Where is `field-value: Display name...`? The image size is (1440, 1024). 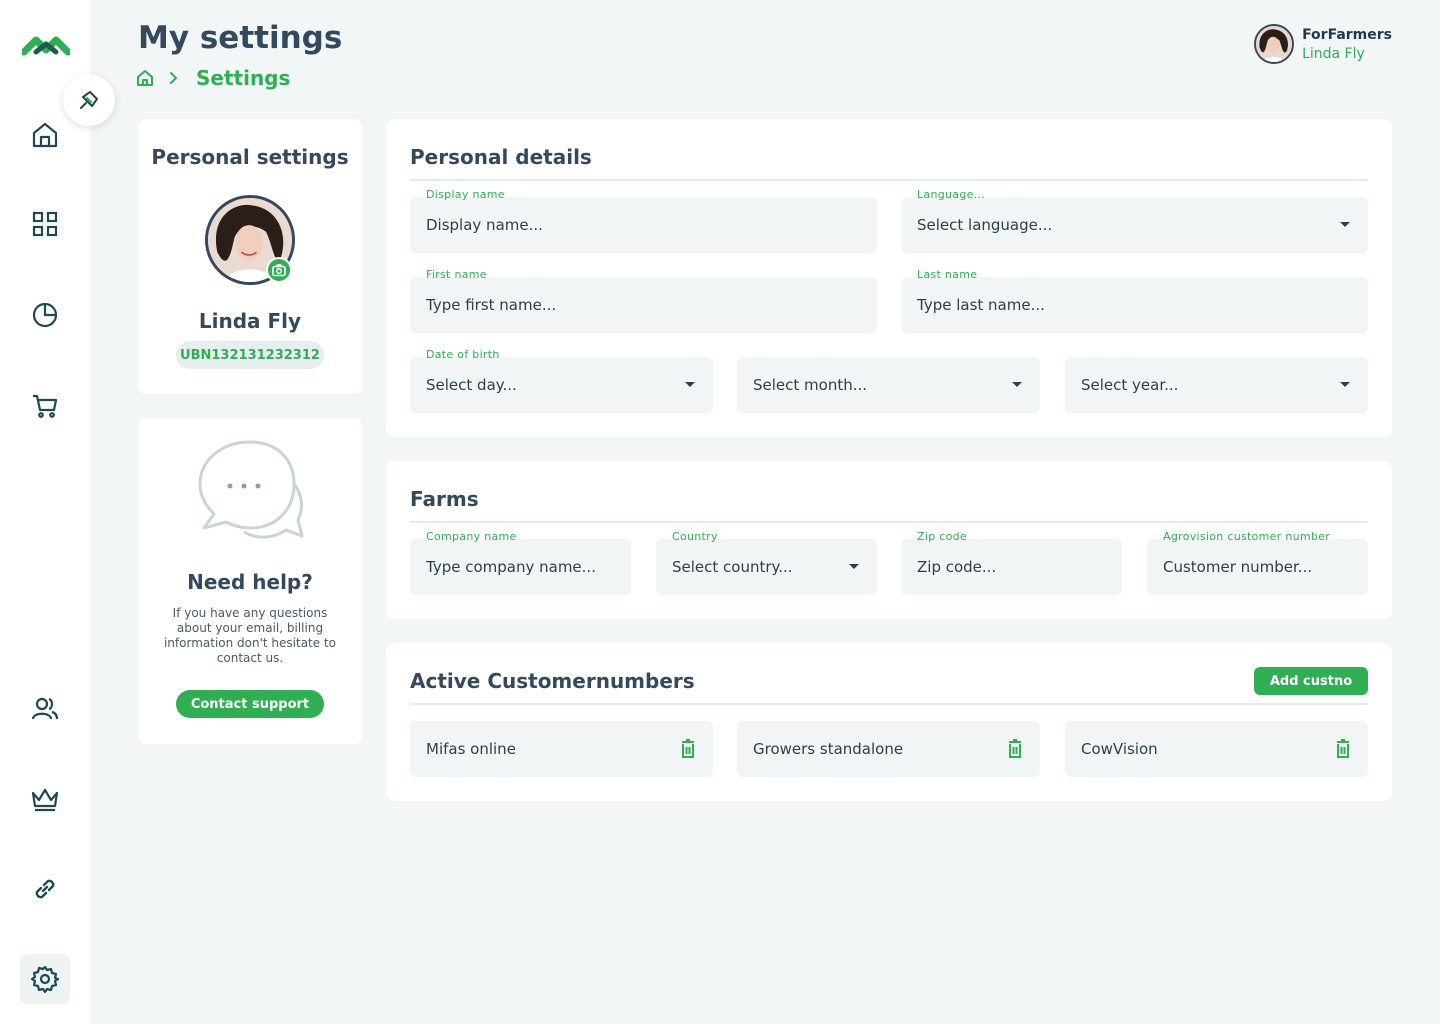 field-value: Display name... is located at coordinates (484, 225).